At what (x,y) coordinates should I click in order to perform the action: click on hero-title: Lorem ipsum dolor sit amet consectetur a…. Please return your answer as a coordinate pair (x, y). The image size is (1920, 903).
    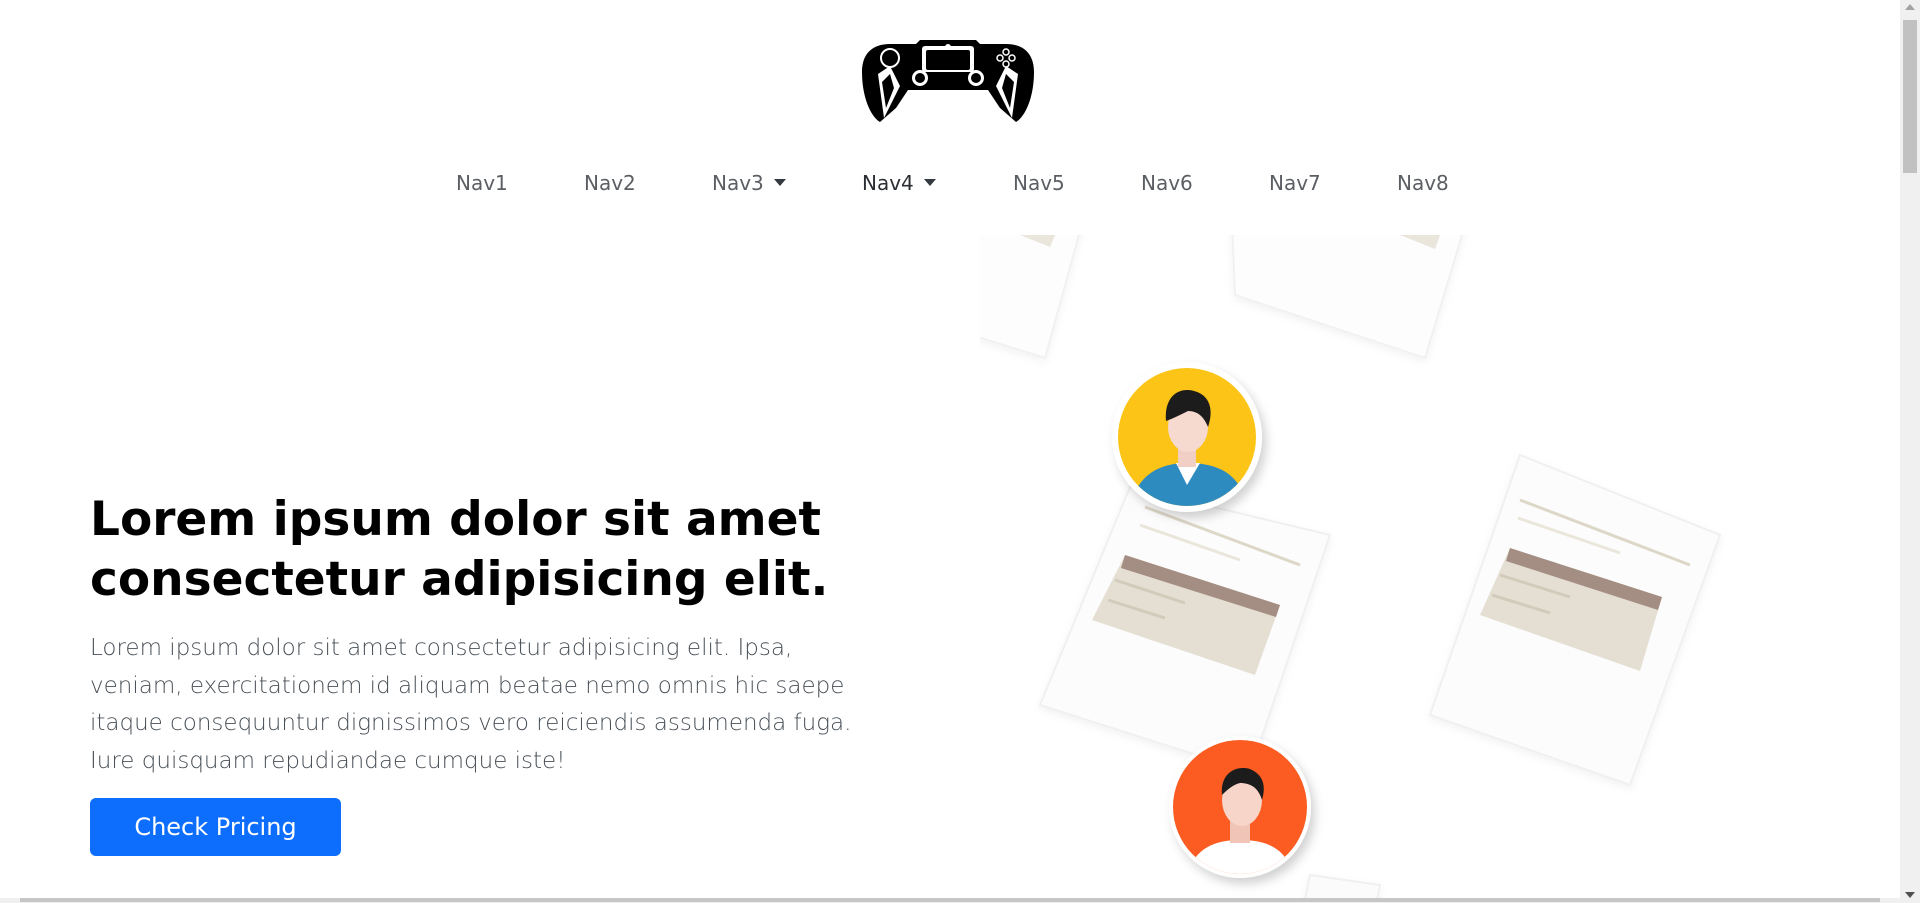
    Looking at the image, I should click on (459, 549).